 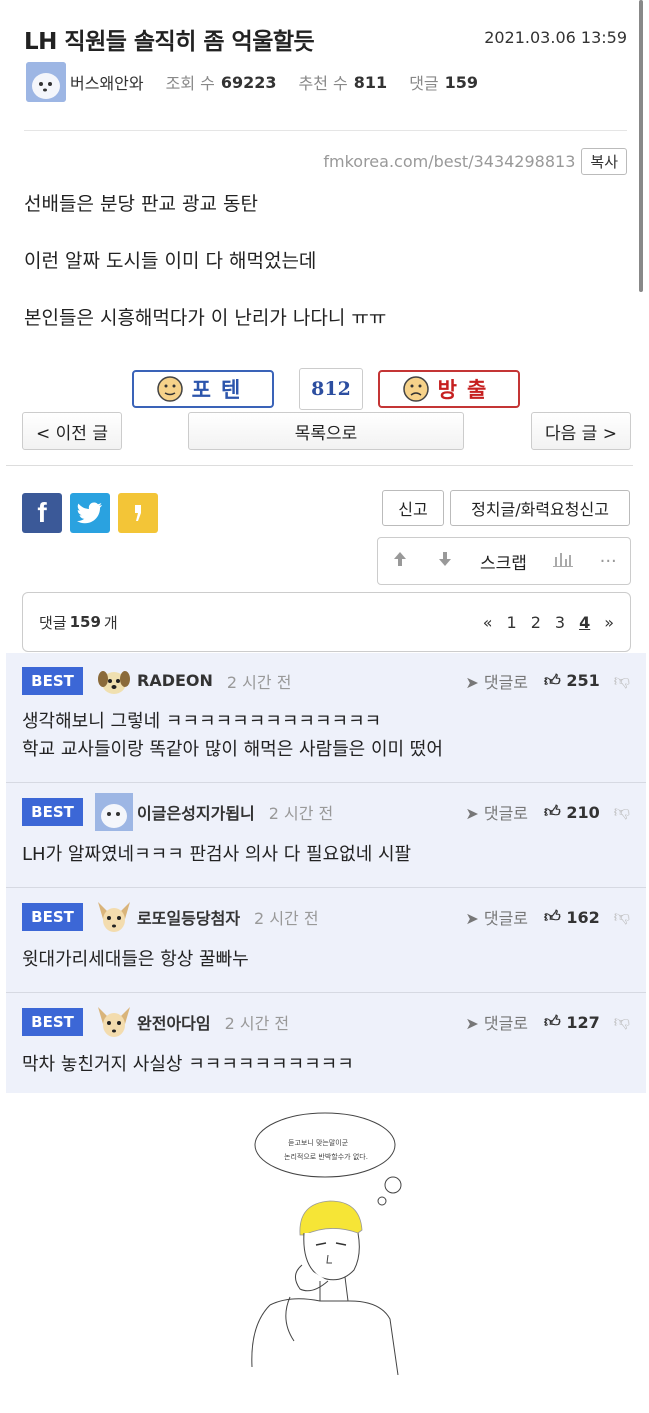 What do you see at coordinates (413, 508) in the screenshot?
I see `report-button: 신고` at bounding box center [413, 508].